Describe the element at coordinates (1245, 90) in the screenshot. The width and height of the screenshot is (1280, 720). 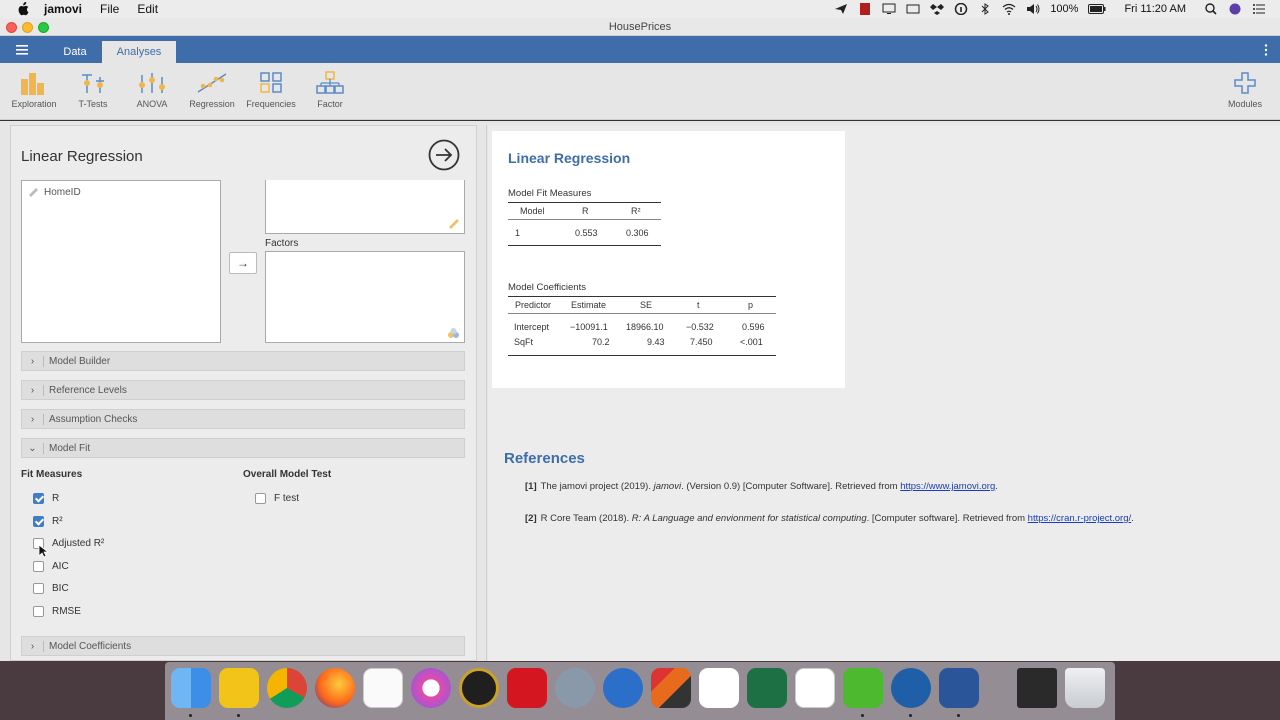
I see `ribbon-modules: Modules` at that location.